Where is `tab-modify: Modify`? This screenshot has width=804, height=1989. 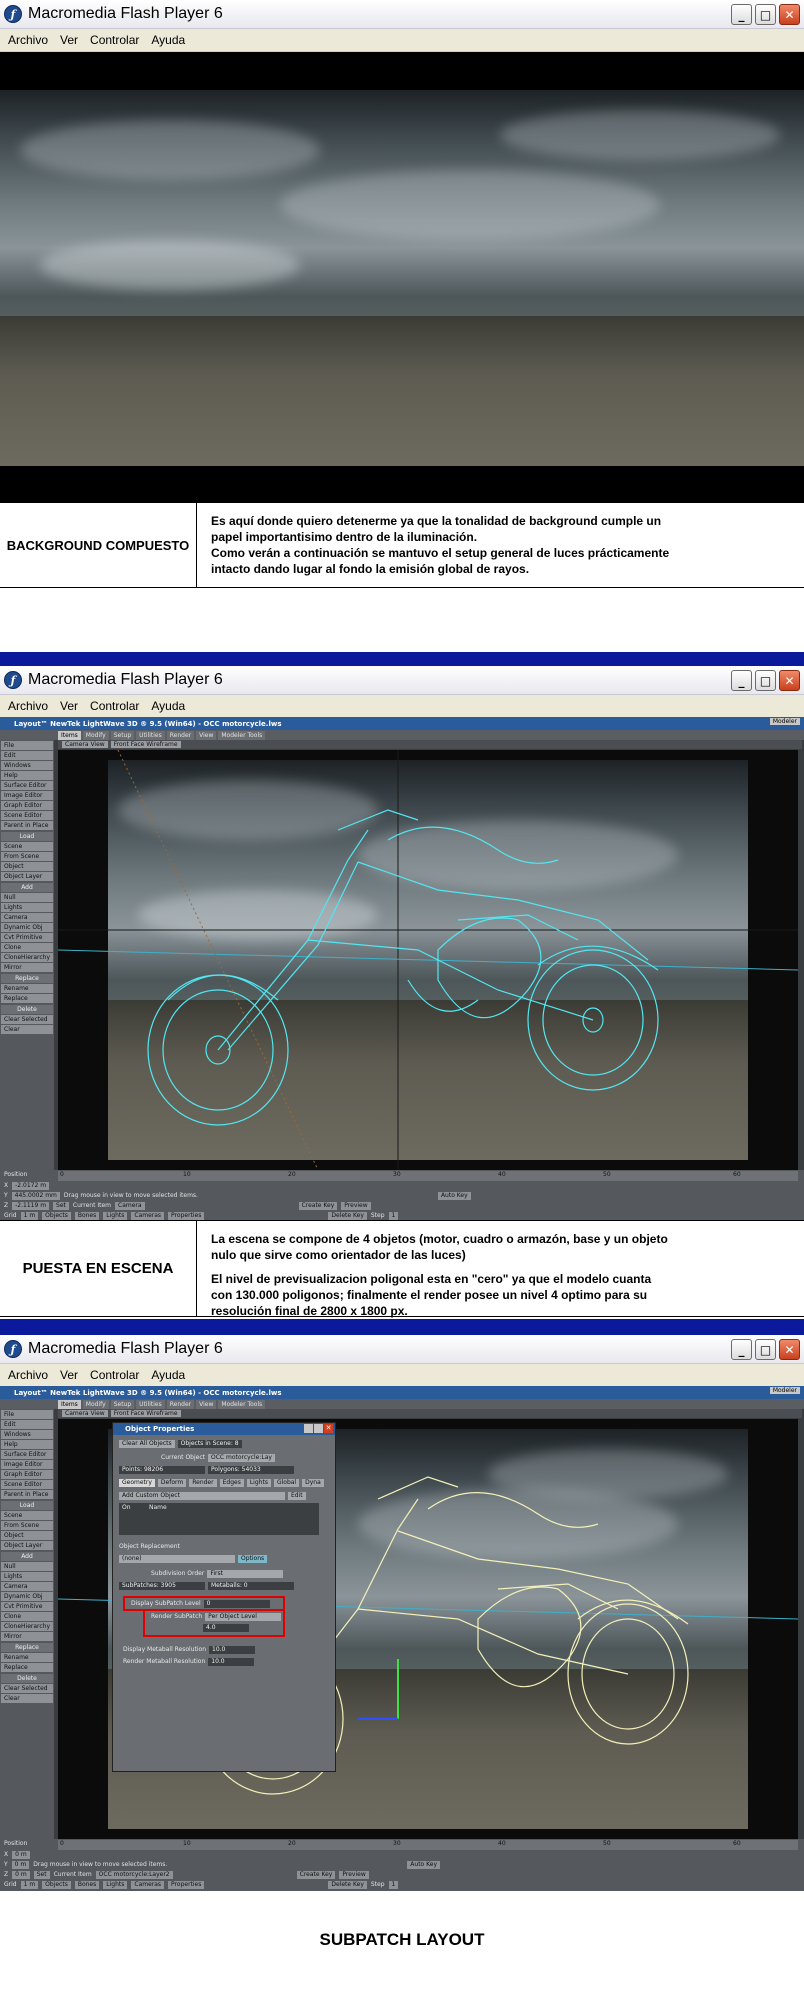
tab-modify: Modify is located at coordinates (95, 1404).